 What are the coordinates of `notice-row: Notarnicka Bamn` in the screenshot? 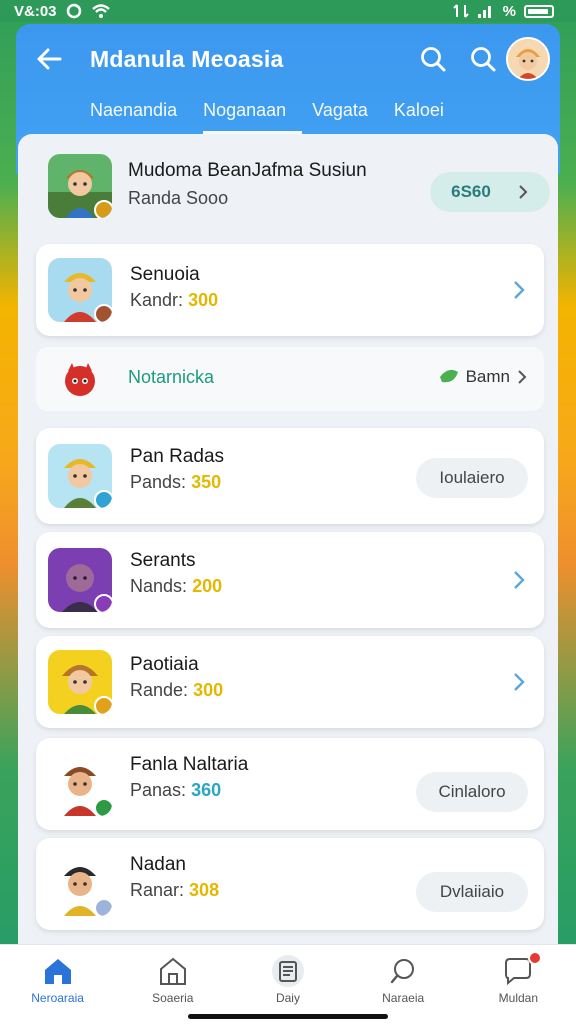 It's located at (290, 379).